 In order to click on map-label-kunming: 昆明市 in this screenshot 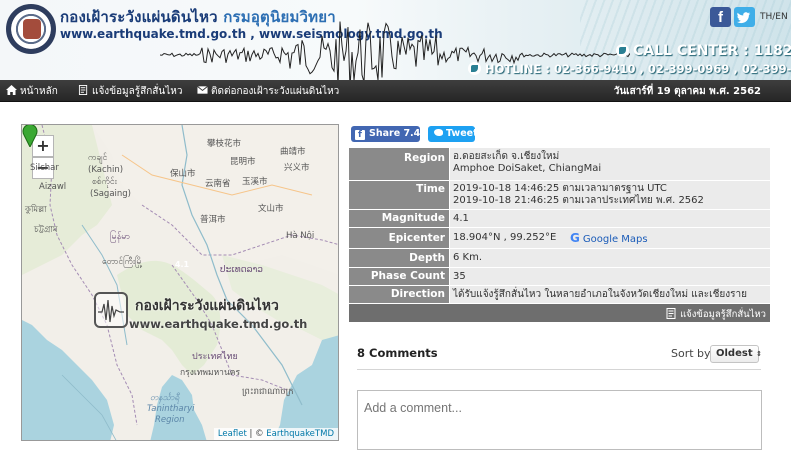, I will do `click(243, 162)`.